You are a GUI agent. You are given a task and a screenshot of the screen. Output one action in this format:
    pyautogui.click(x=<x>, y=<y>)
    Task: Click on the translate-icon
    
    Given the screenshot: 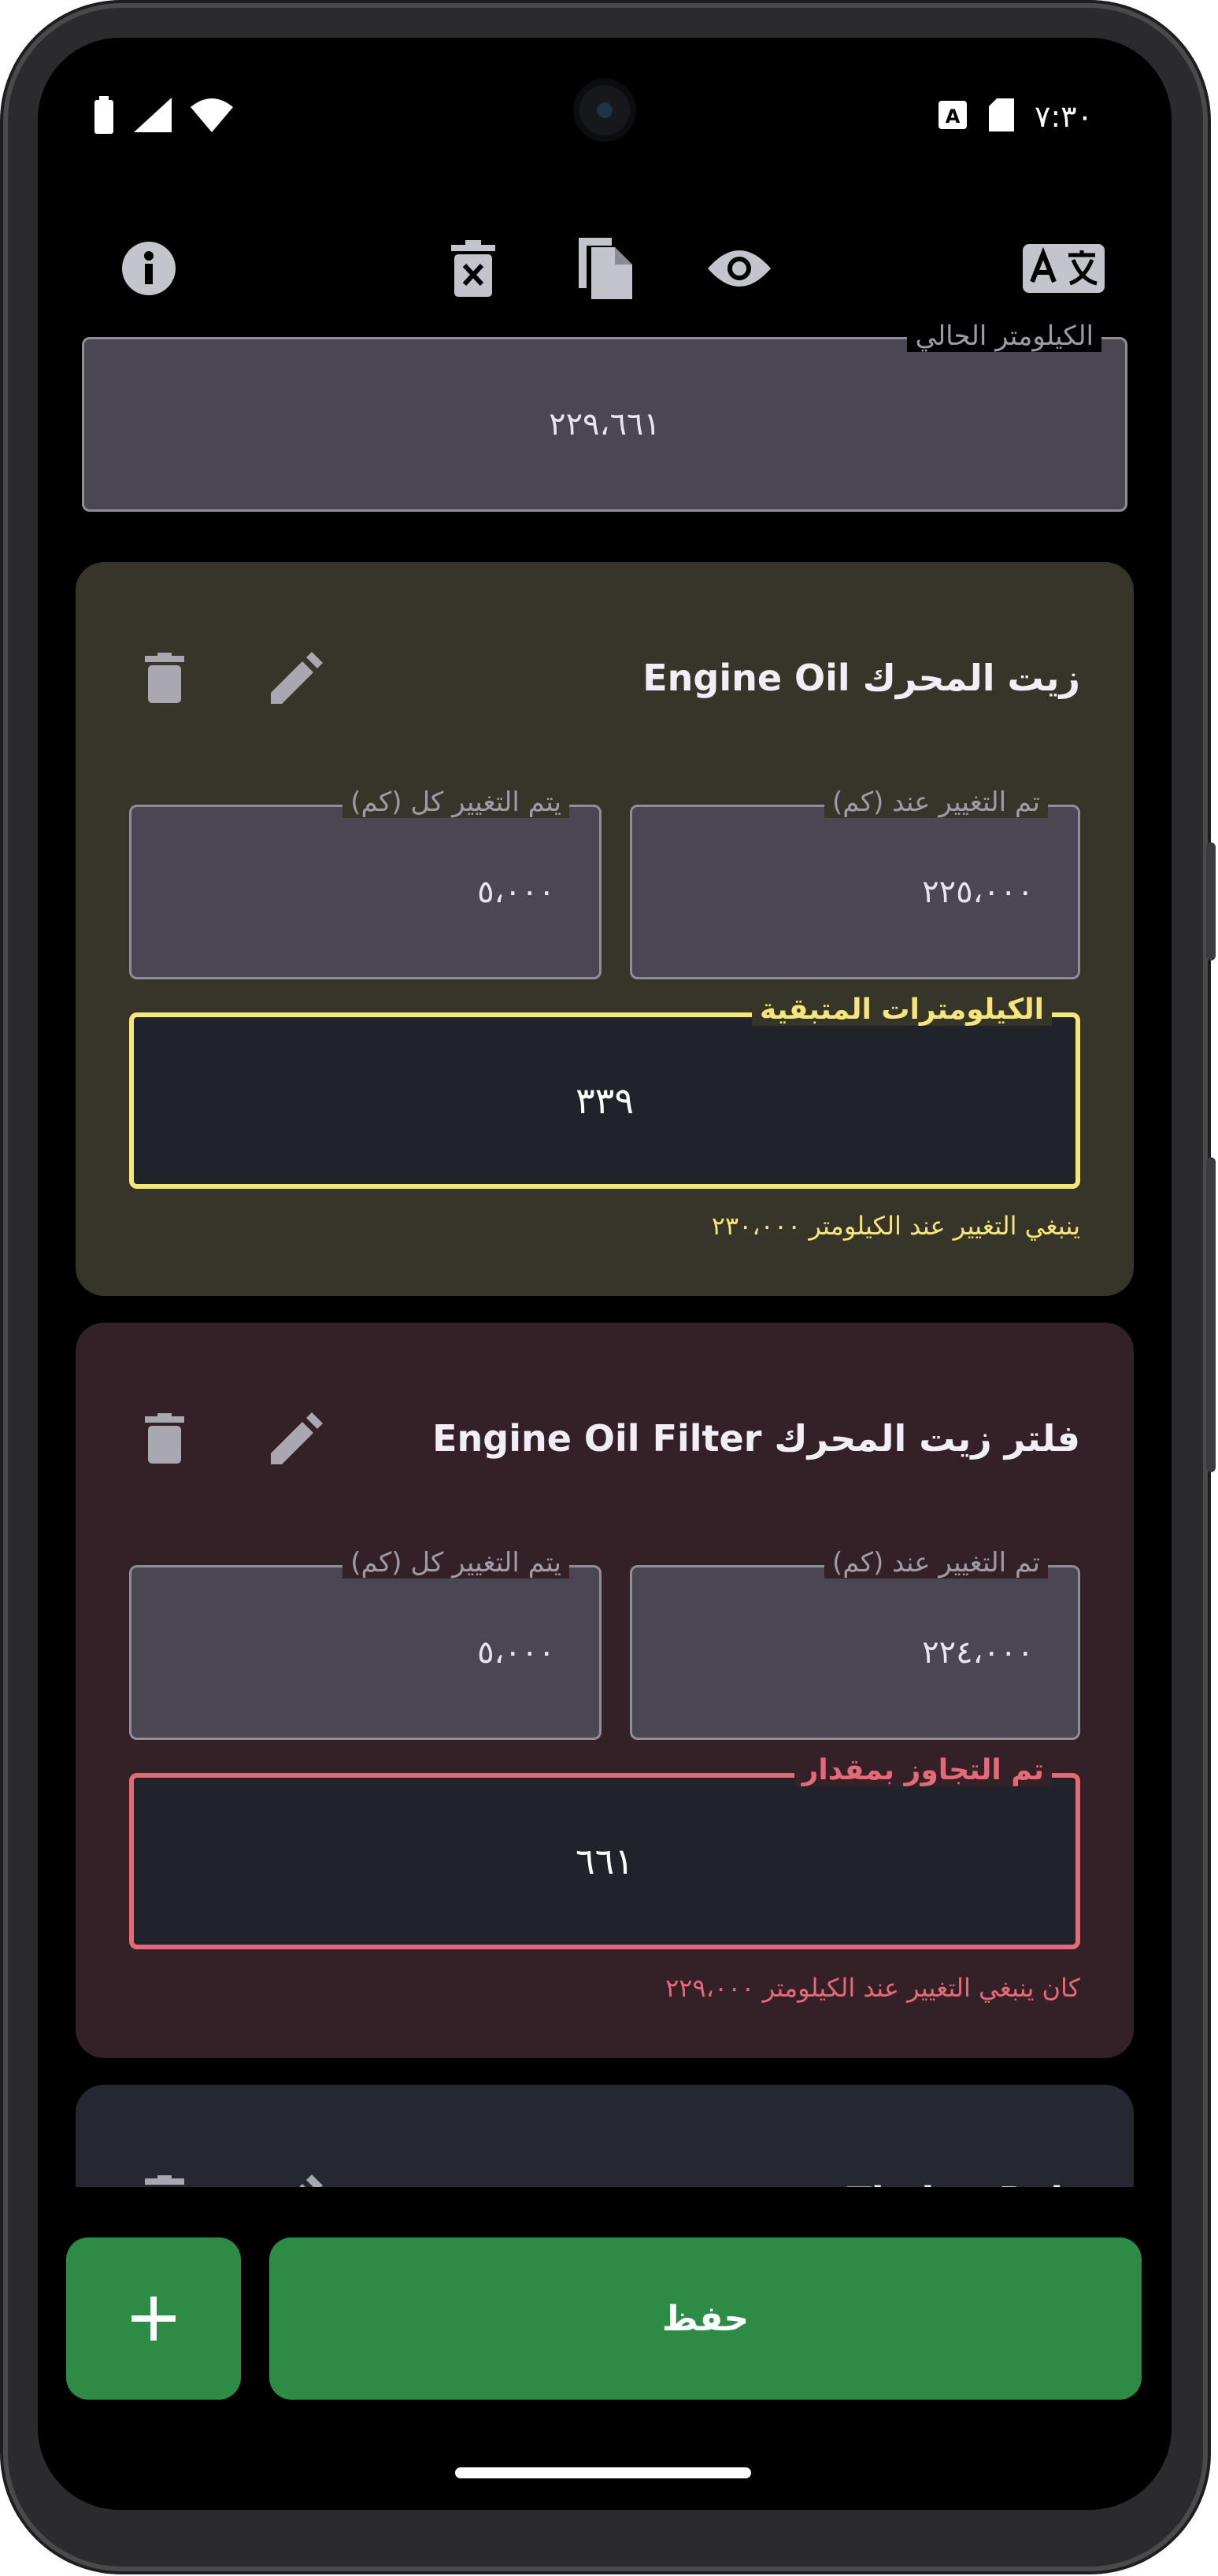 What is the action you would take?
    pyautogui.click(x=1064, y=268)
    